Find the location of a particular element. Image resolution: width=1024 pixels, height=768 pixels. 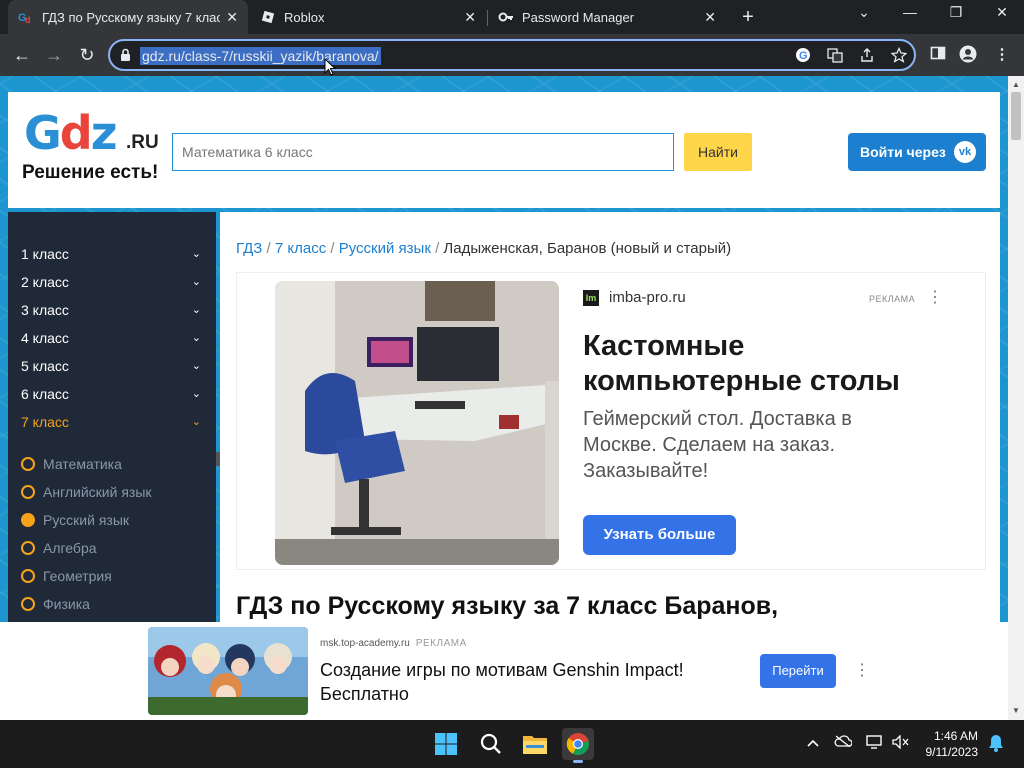

windows-start-button is located at coordinates (446, 744).